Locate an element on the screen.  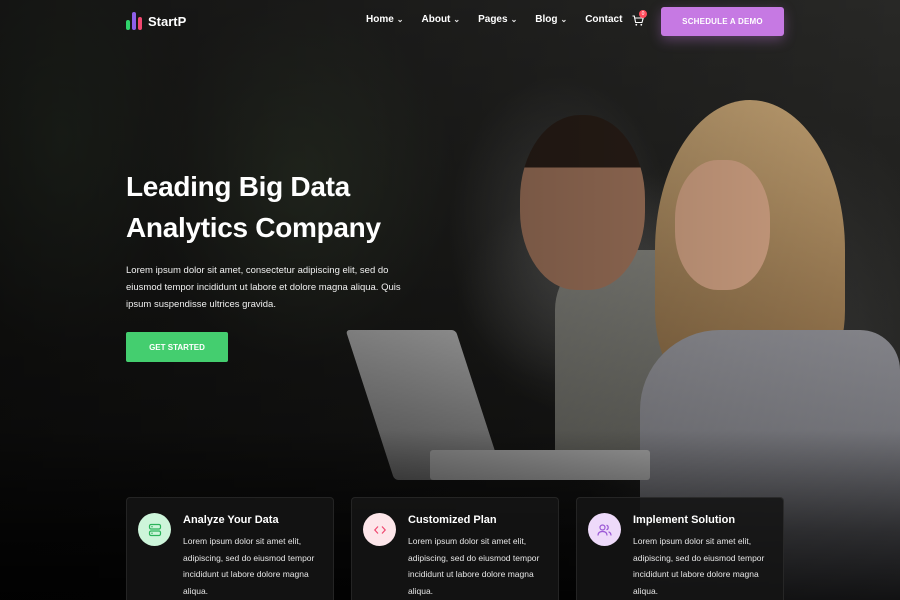
nav-item-blog: Blog ⌄ is located at coordinates (551, 19).